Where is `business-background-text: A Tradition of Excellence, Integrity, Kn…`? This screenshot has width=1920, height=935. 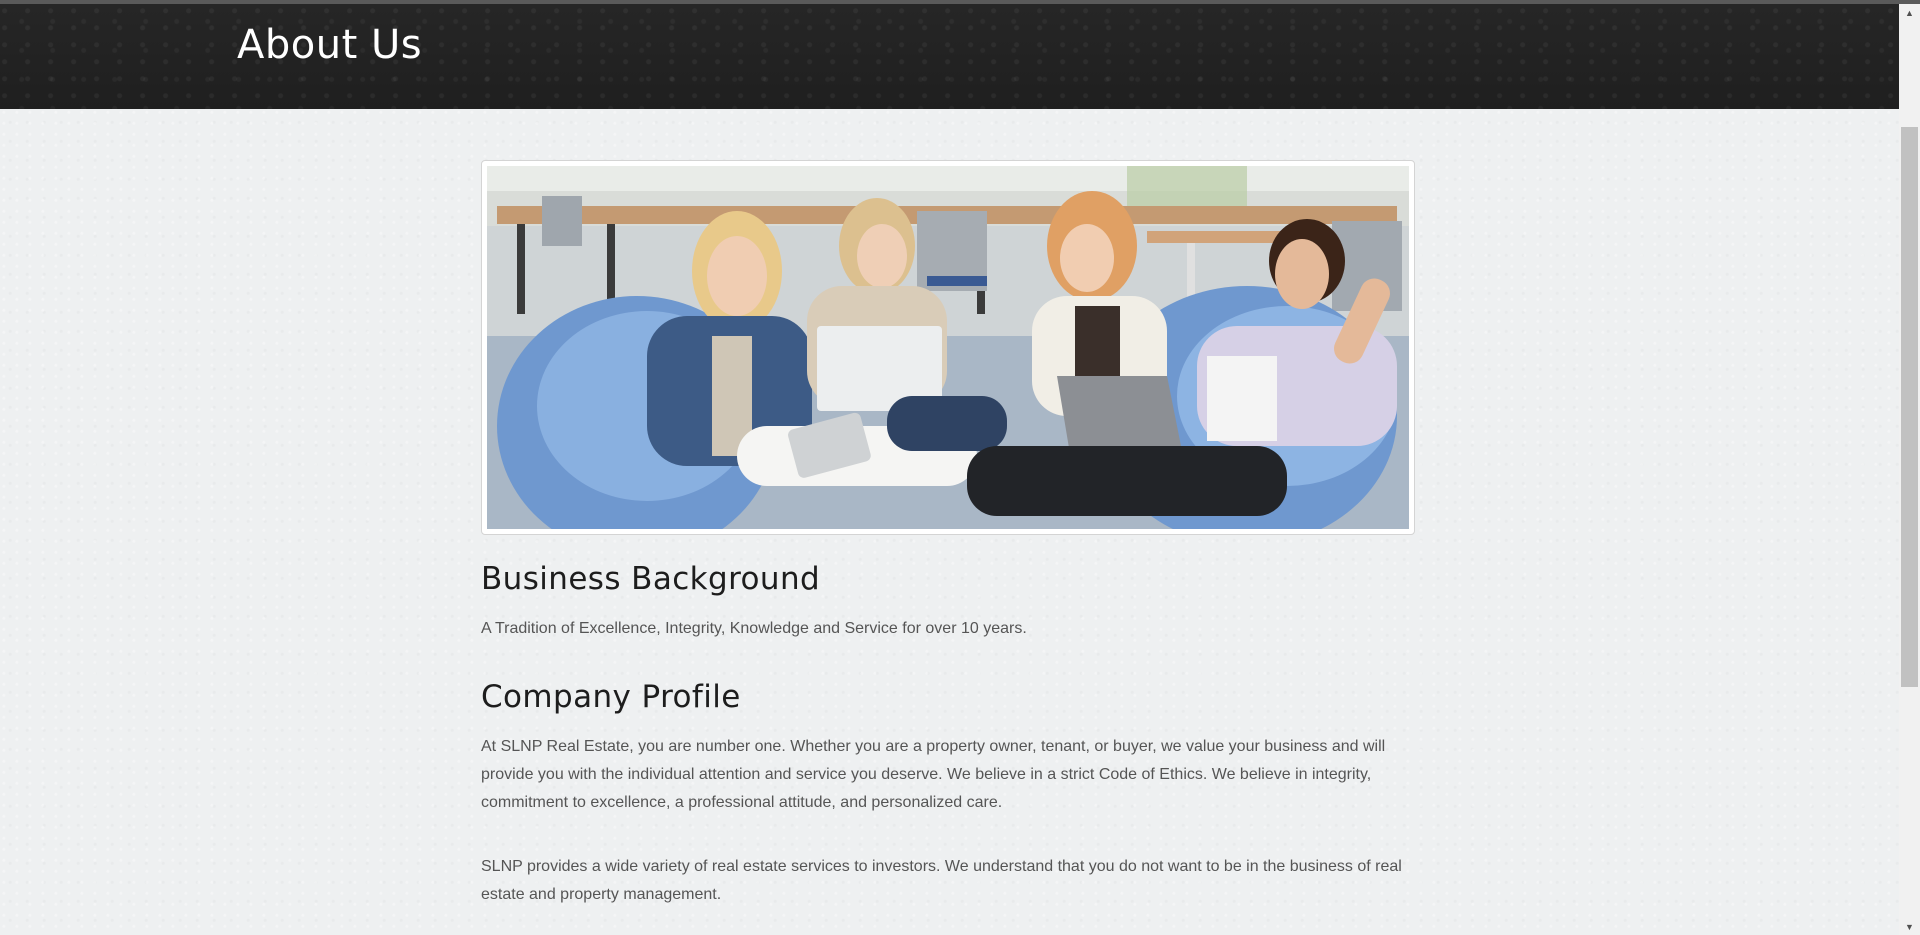 business-background-text: A Tradition of Excellence, Integrity, Kn… is located at coordinates (754, 628).